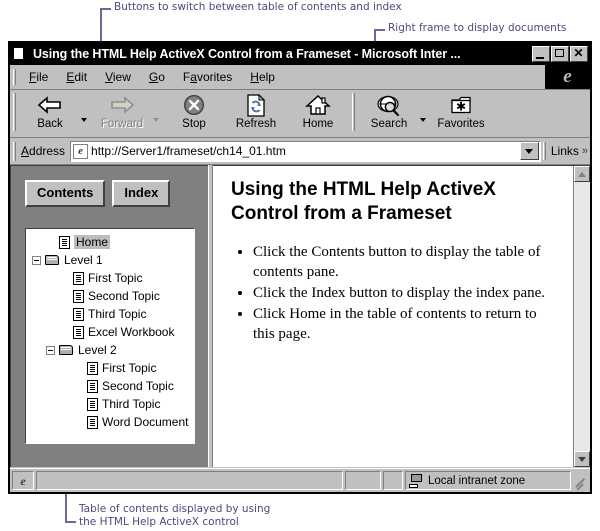 The height and width of the screenshot is (531, 600). I want to click on refresh-icon, so click(256, 105).